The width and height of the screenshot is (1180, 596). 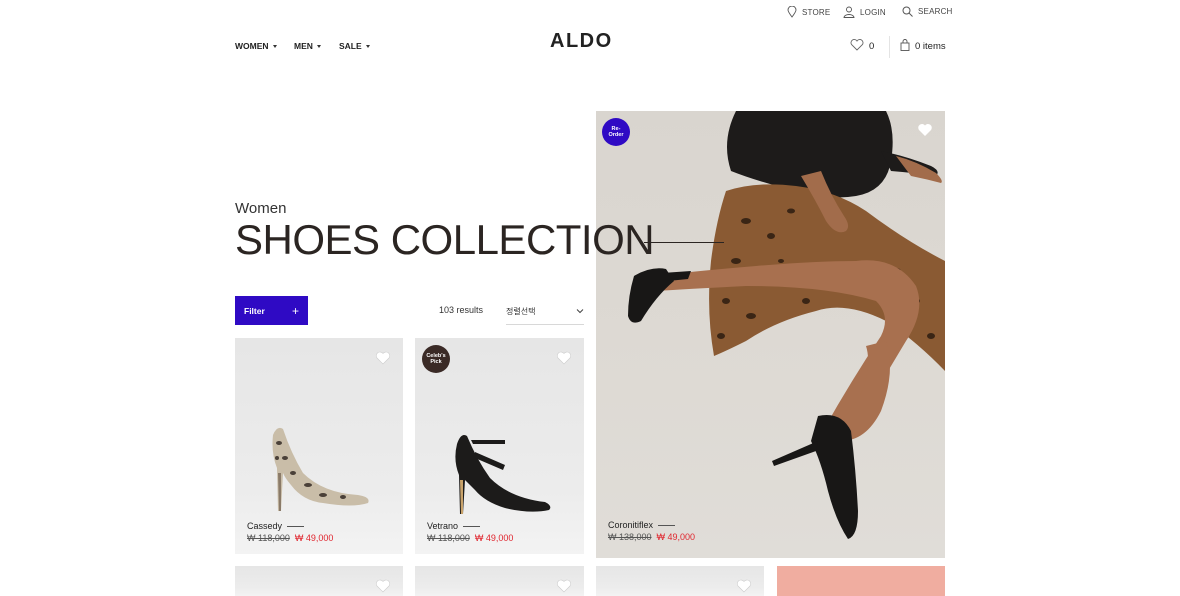 I want to click on sort-value: 정렬선택, so click(x=521, y=311).